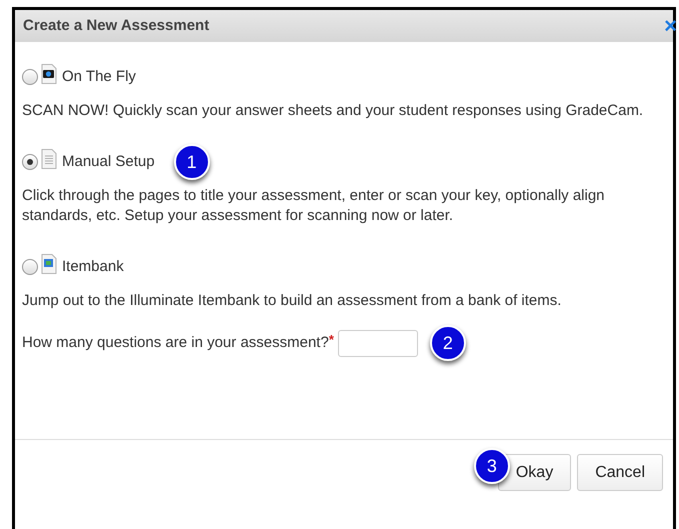 The width and height of the screenshot is (679, 529). I want to click on option-label: Itembank, so click(93, 267).